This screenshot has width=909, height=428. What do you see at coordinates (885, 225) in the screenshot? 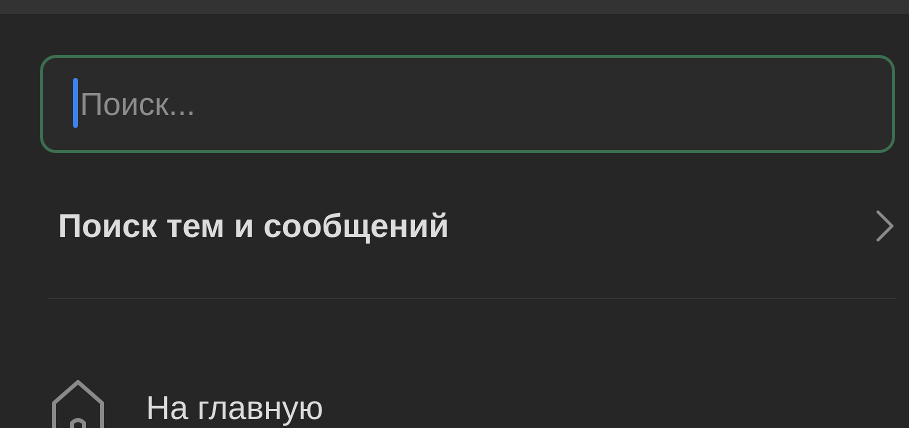
I see `chevron-right-icon` at bounding box center [885, 225].